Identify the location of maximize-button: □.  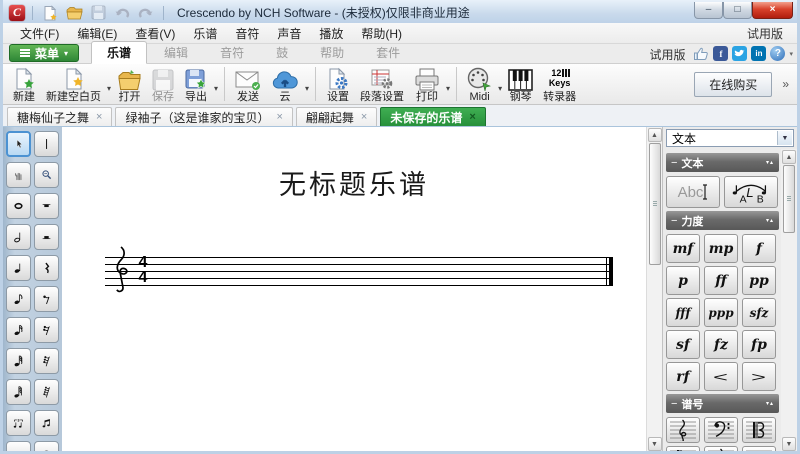
(737, 10).